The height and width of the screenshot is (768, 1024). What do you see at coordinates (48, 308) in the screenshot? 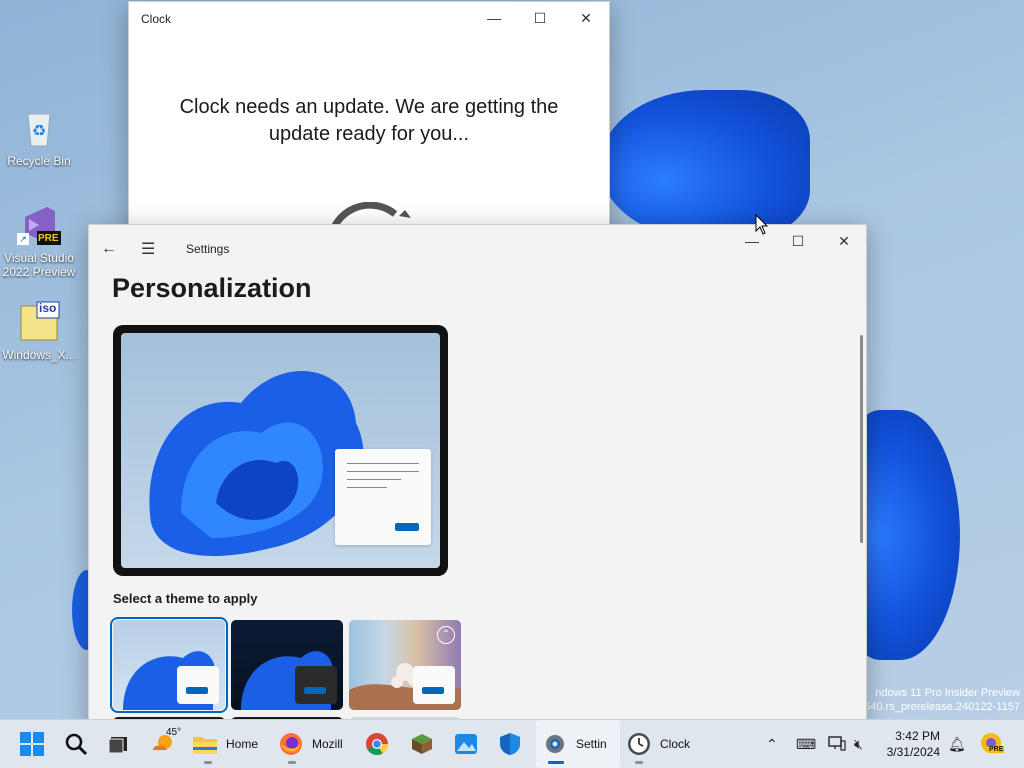
I see `iso-badge: iso` at bounding box center [48, 308].